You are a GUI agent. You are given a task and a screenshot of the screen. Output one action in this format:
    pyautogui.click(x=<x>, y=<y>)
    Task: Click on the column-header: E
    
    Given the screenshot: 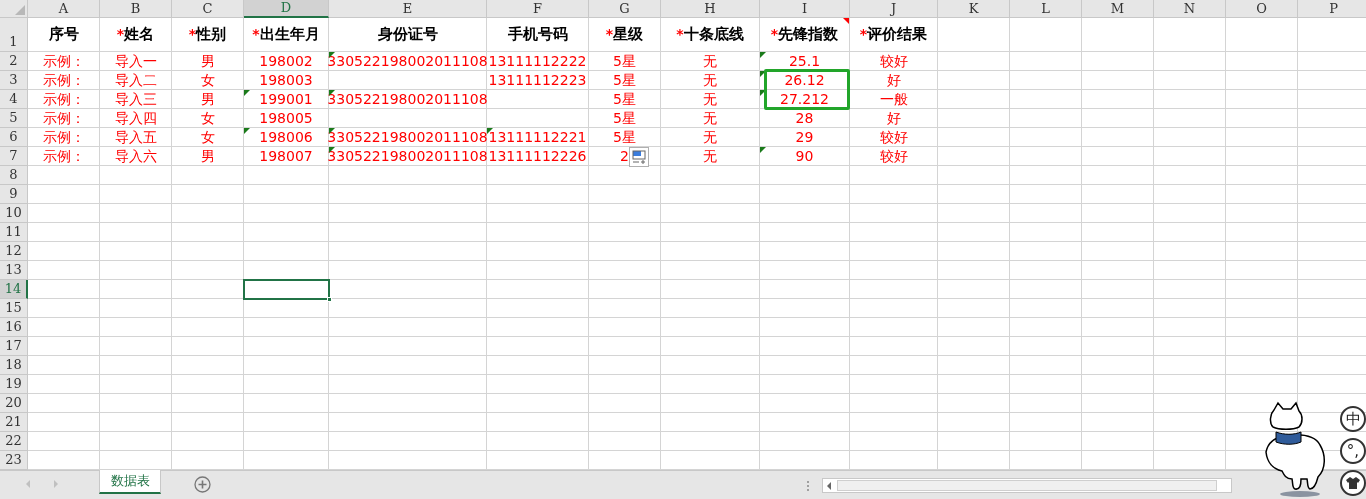 What is the action you would take?
    pyautogui.click(x=408, y=9)
    